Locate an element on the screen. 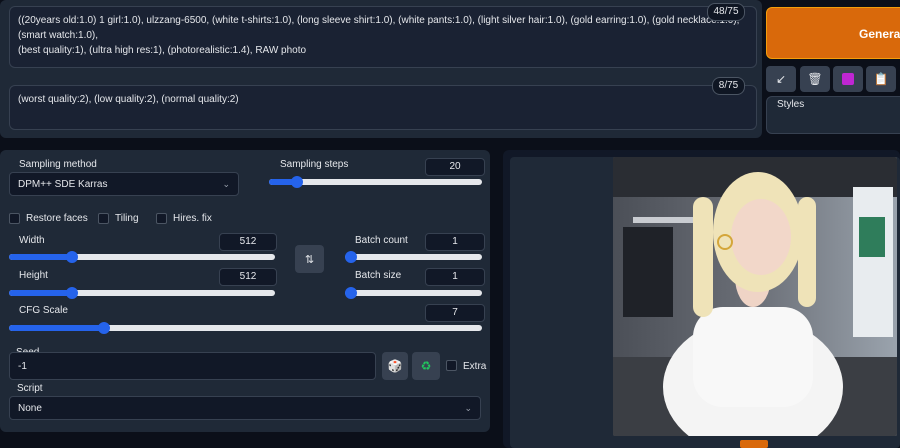  height-label: Height is located at coordinates (33, 275).